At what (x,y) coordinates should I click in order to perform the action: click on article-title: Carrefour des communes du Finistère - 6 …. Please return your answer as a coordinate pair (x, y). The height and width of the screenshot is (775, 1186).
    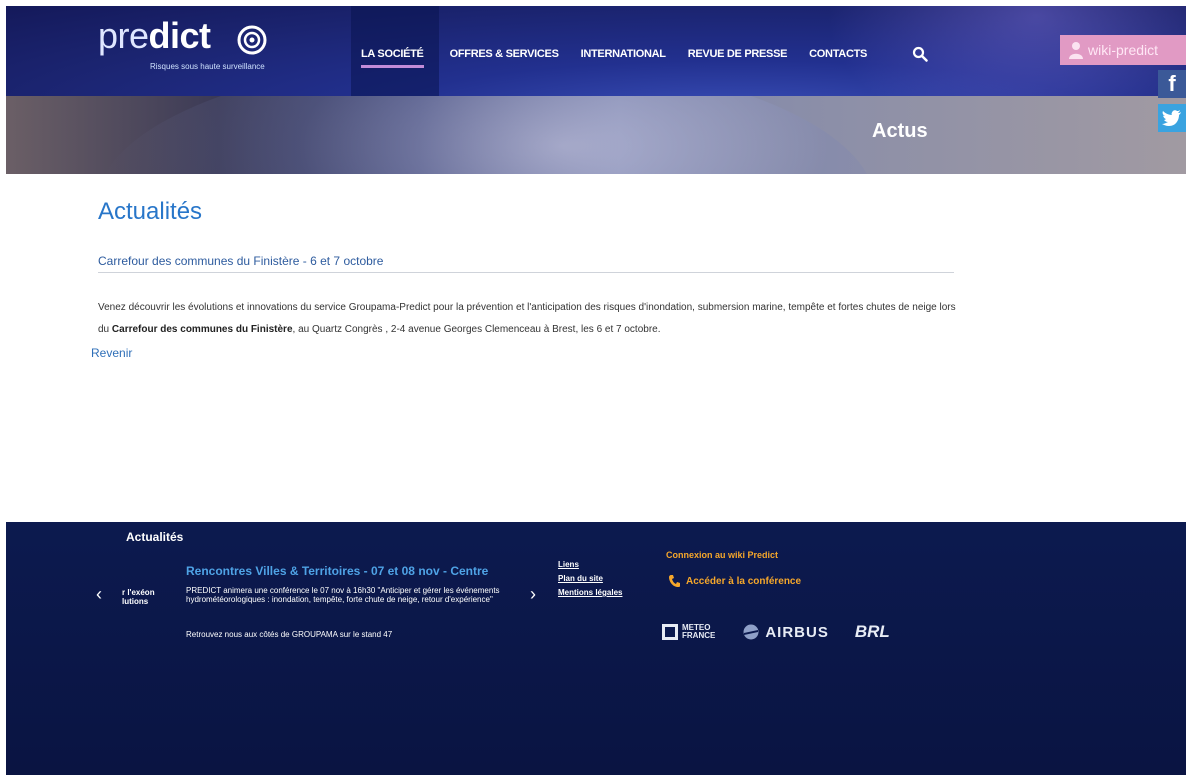
    Looking at the image, I should click on (241, 261).